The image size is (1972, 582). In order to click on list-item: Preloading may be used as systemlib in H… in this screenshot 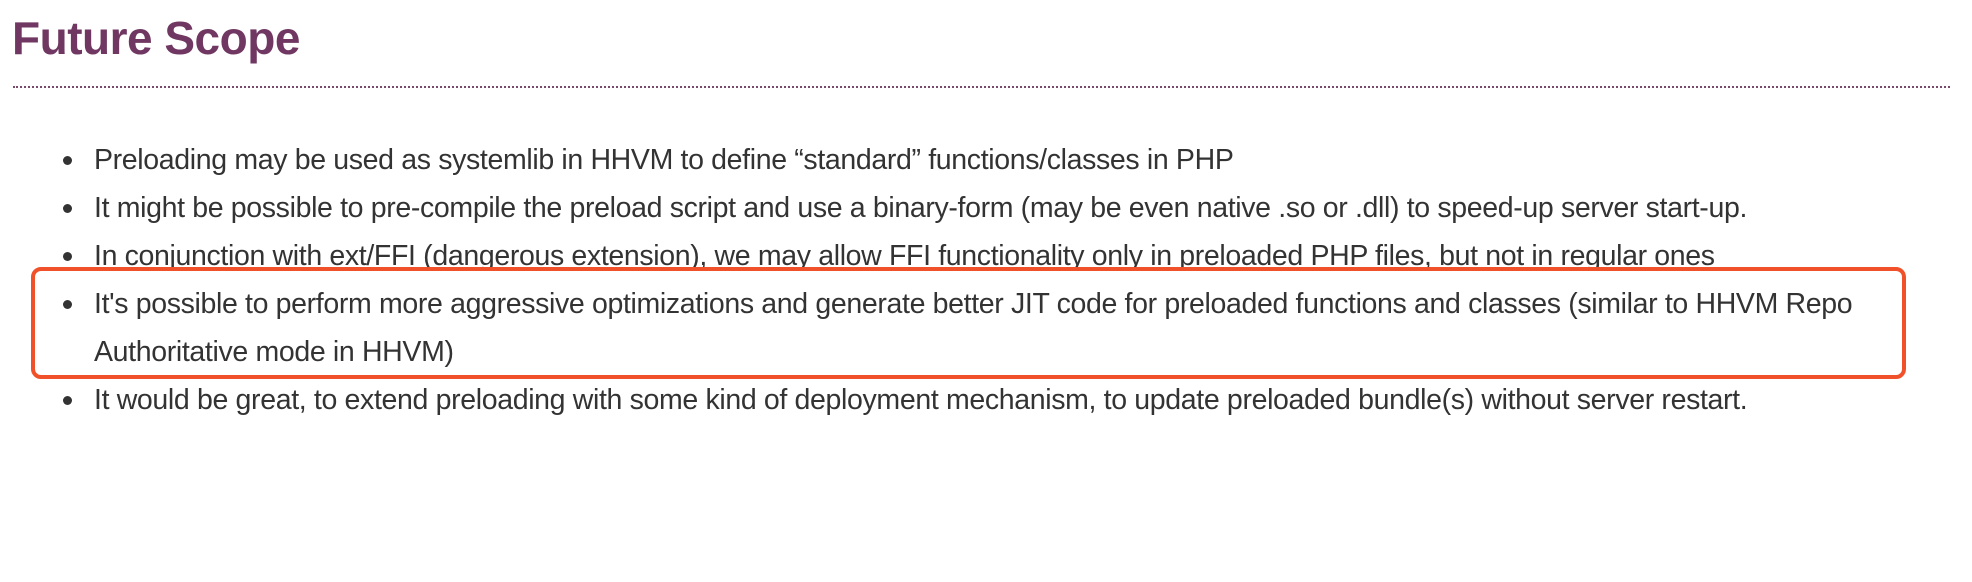, I will do `click(1003, 160)`.